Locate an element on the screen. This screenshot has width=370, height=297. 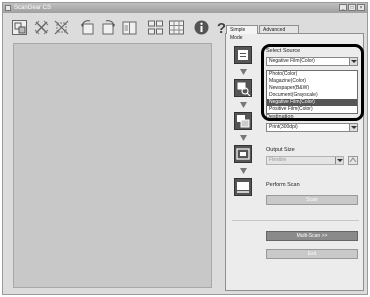
output-size-select: Flexible is located at coordinates (305, 160).